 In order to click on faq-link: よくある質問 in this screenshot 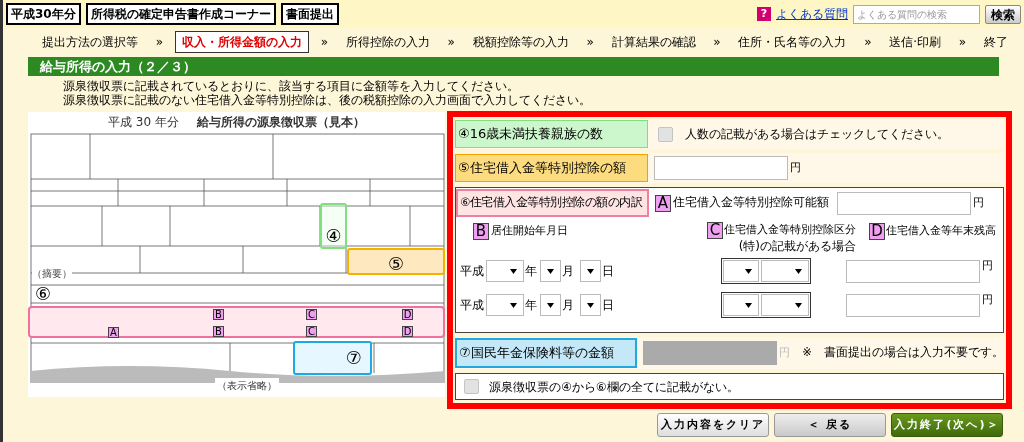, I will do `click(812, 14)`.